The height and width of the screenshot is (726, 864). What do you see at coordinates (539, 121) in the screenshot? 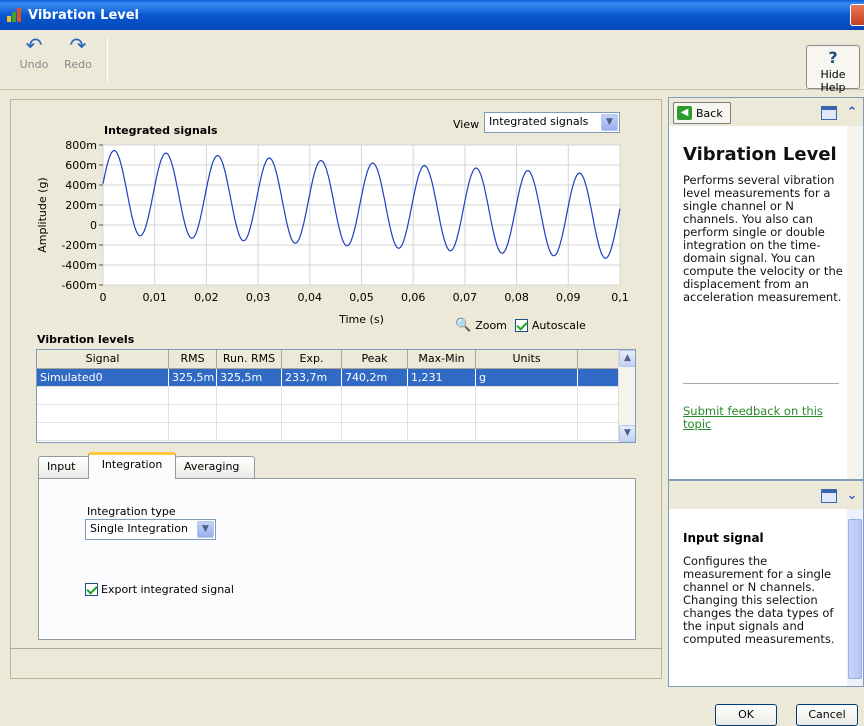
I see `view-select-value: Integrated signals` at bounding box center [539, 121].